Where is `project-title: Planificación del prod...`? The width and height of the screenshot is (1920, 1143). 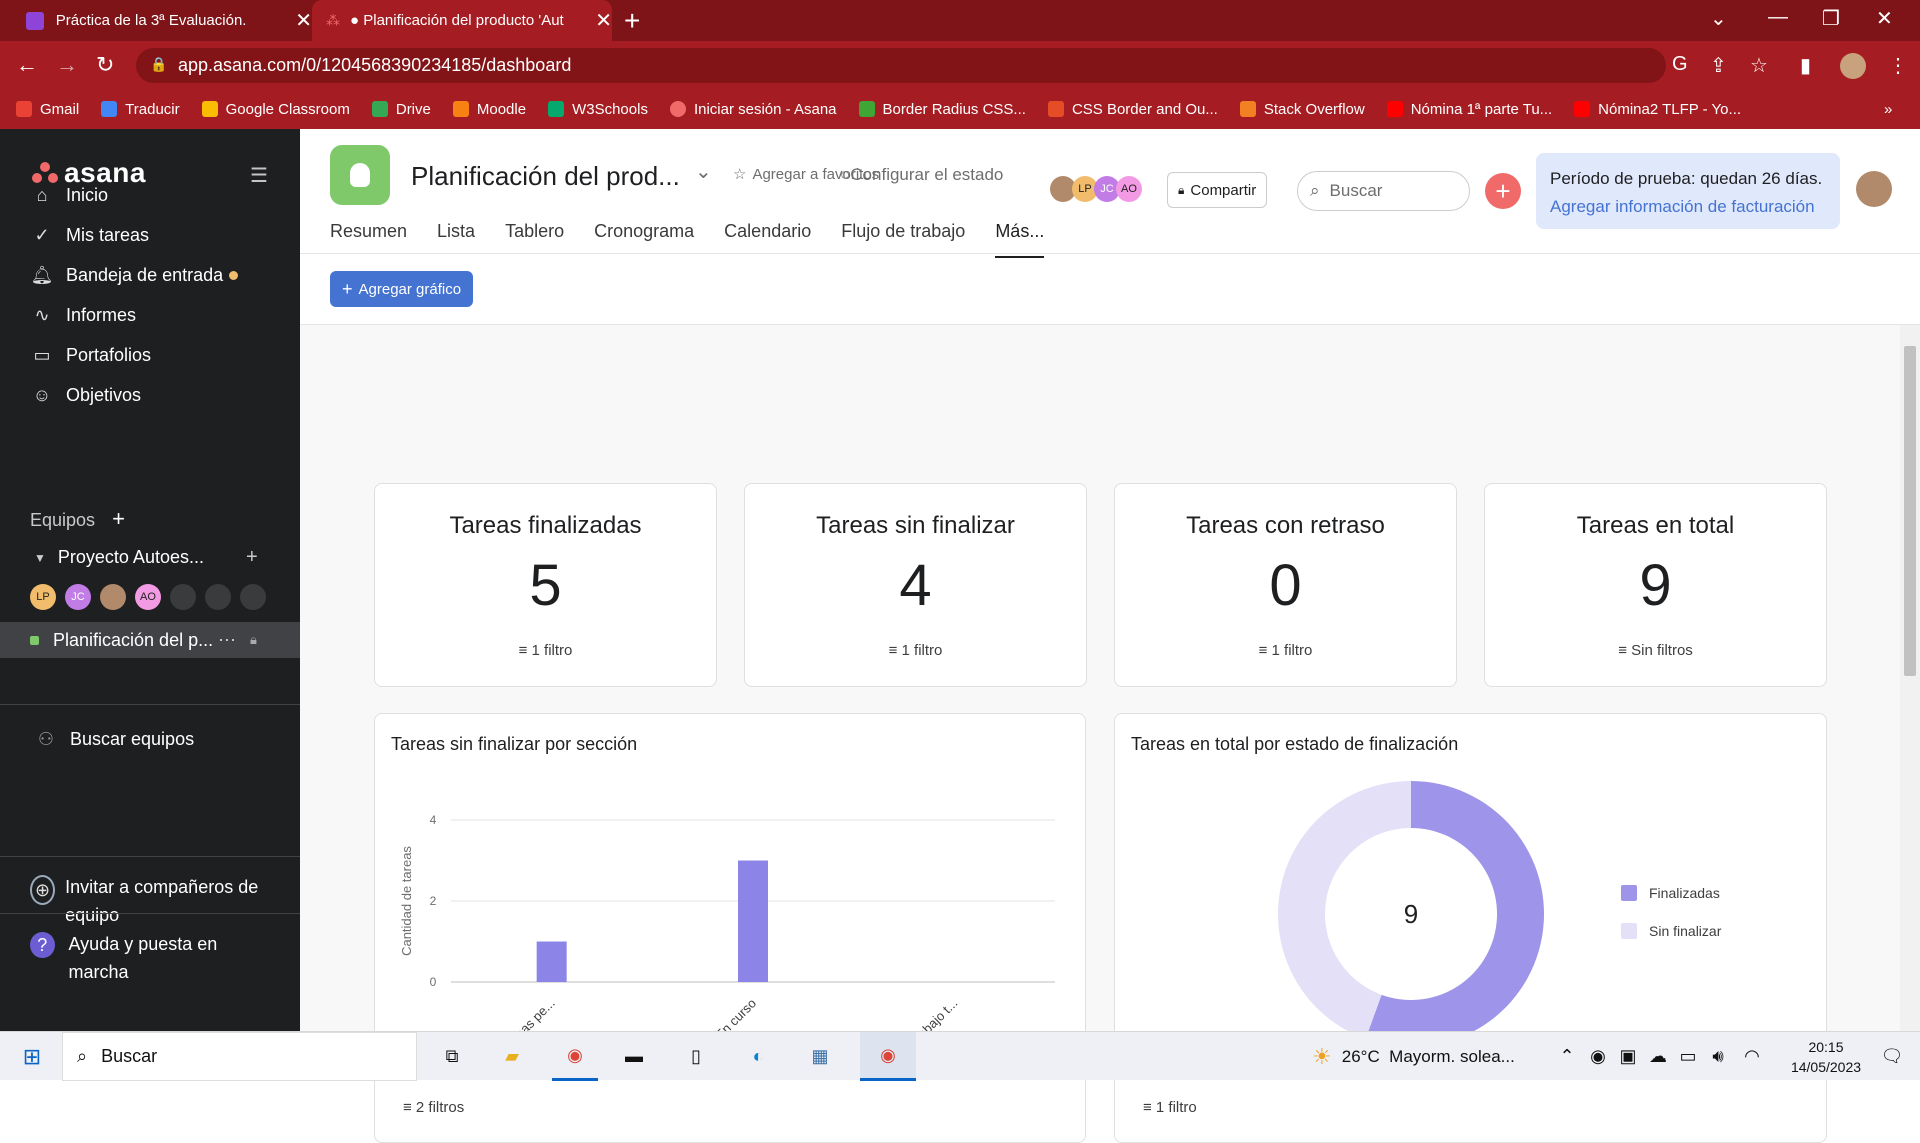
project-title: Planificación del prod... is located at coordinates (545, 176).